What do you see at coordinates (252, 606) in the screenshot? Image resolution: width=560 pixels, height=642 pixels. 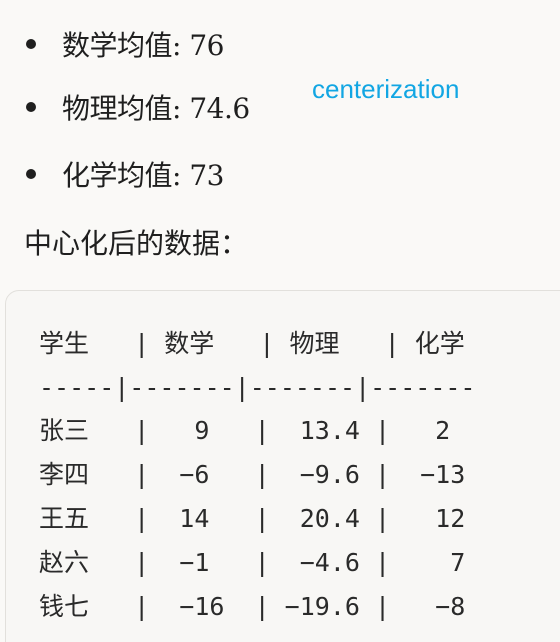 I see `table-row: 钱七 | −16 | −19.6 | −8` at bounding box center [252, 606].